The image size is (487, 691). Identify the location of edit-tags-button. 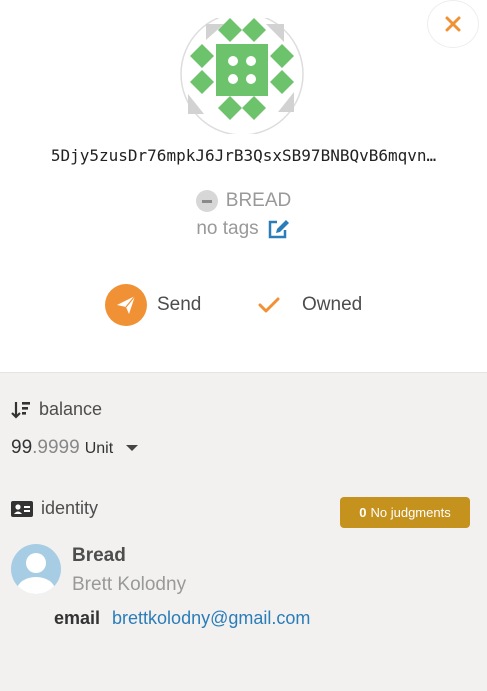
(279, 229).